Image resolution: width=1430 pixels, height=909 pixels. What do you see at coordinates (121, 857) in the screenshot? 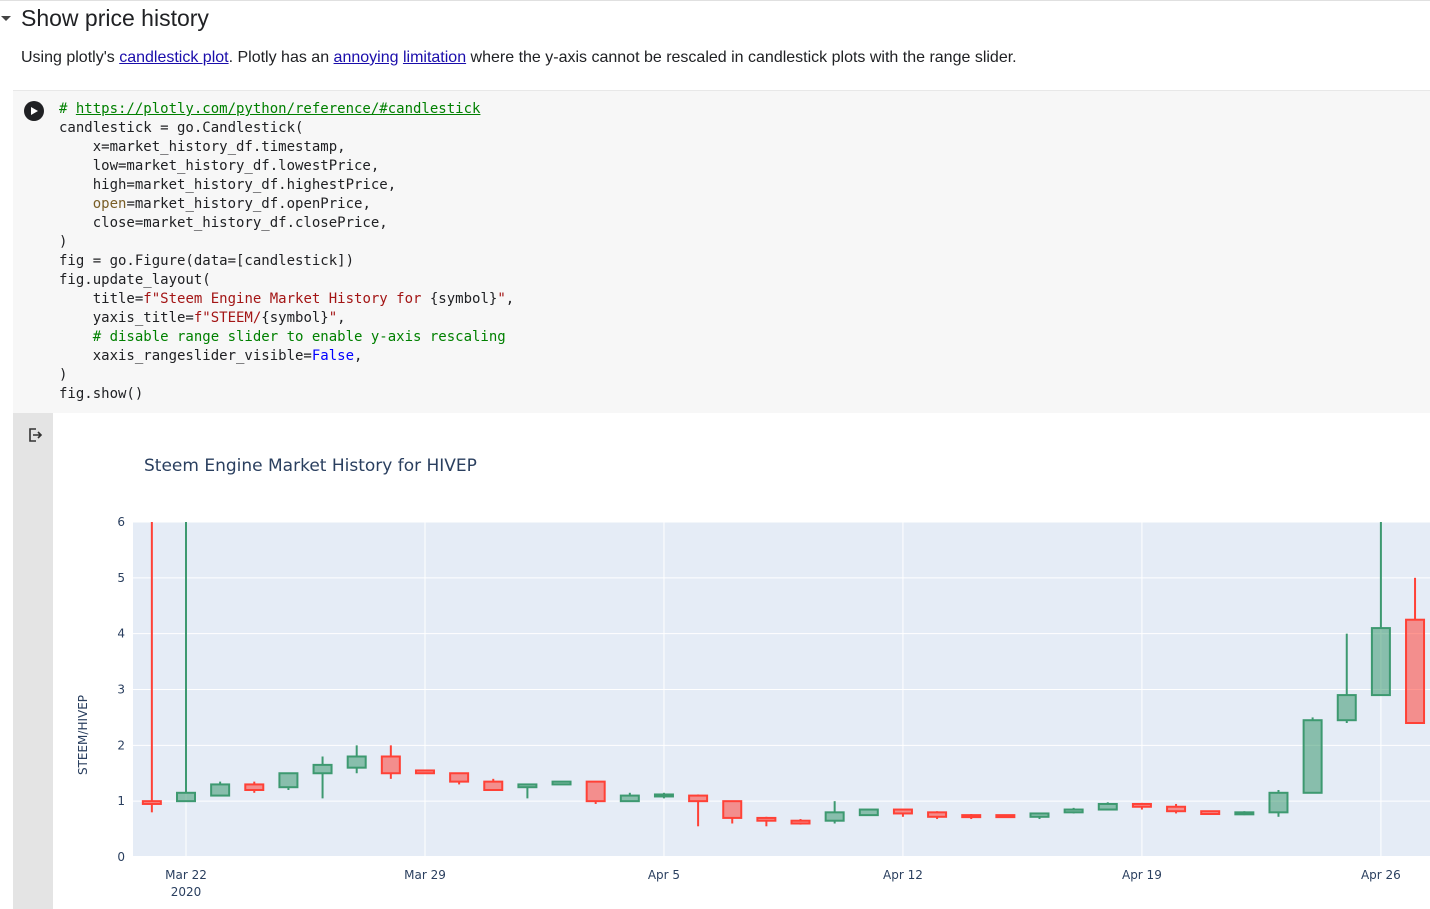
I see `y-tick-label: 0` at bounding box center [121, 857].